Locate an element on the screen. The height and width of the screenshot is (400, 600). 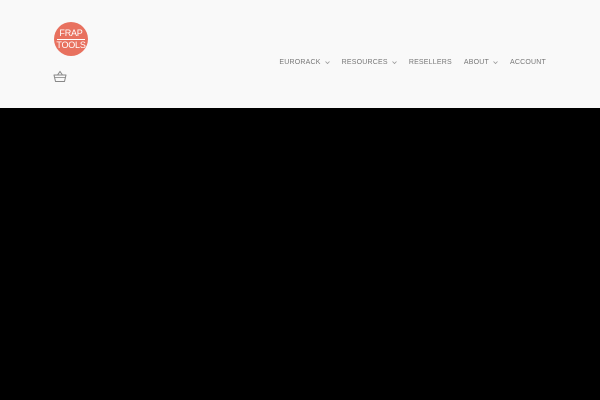
frap-tools-logo: FRAP TOOLS is located at coordinates (71, 39).